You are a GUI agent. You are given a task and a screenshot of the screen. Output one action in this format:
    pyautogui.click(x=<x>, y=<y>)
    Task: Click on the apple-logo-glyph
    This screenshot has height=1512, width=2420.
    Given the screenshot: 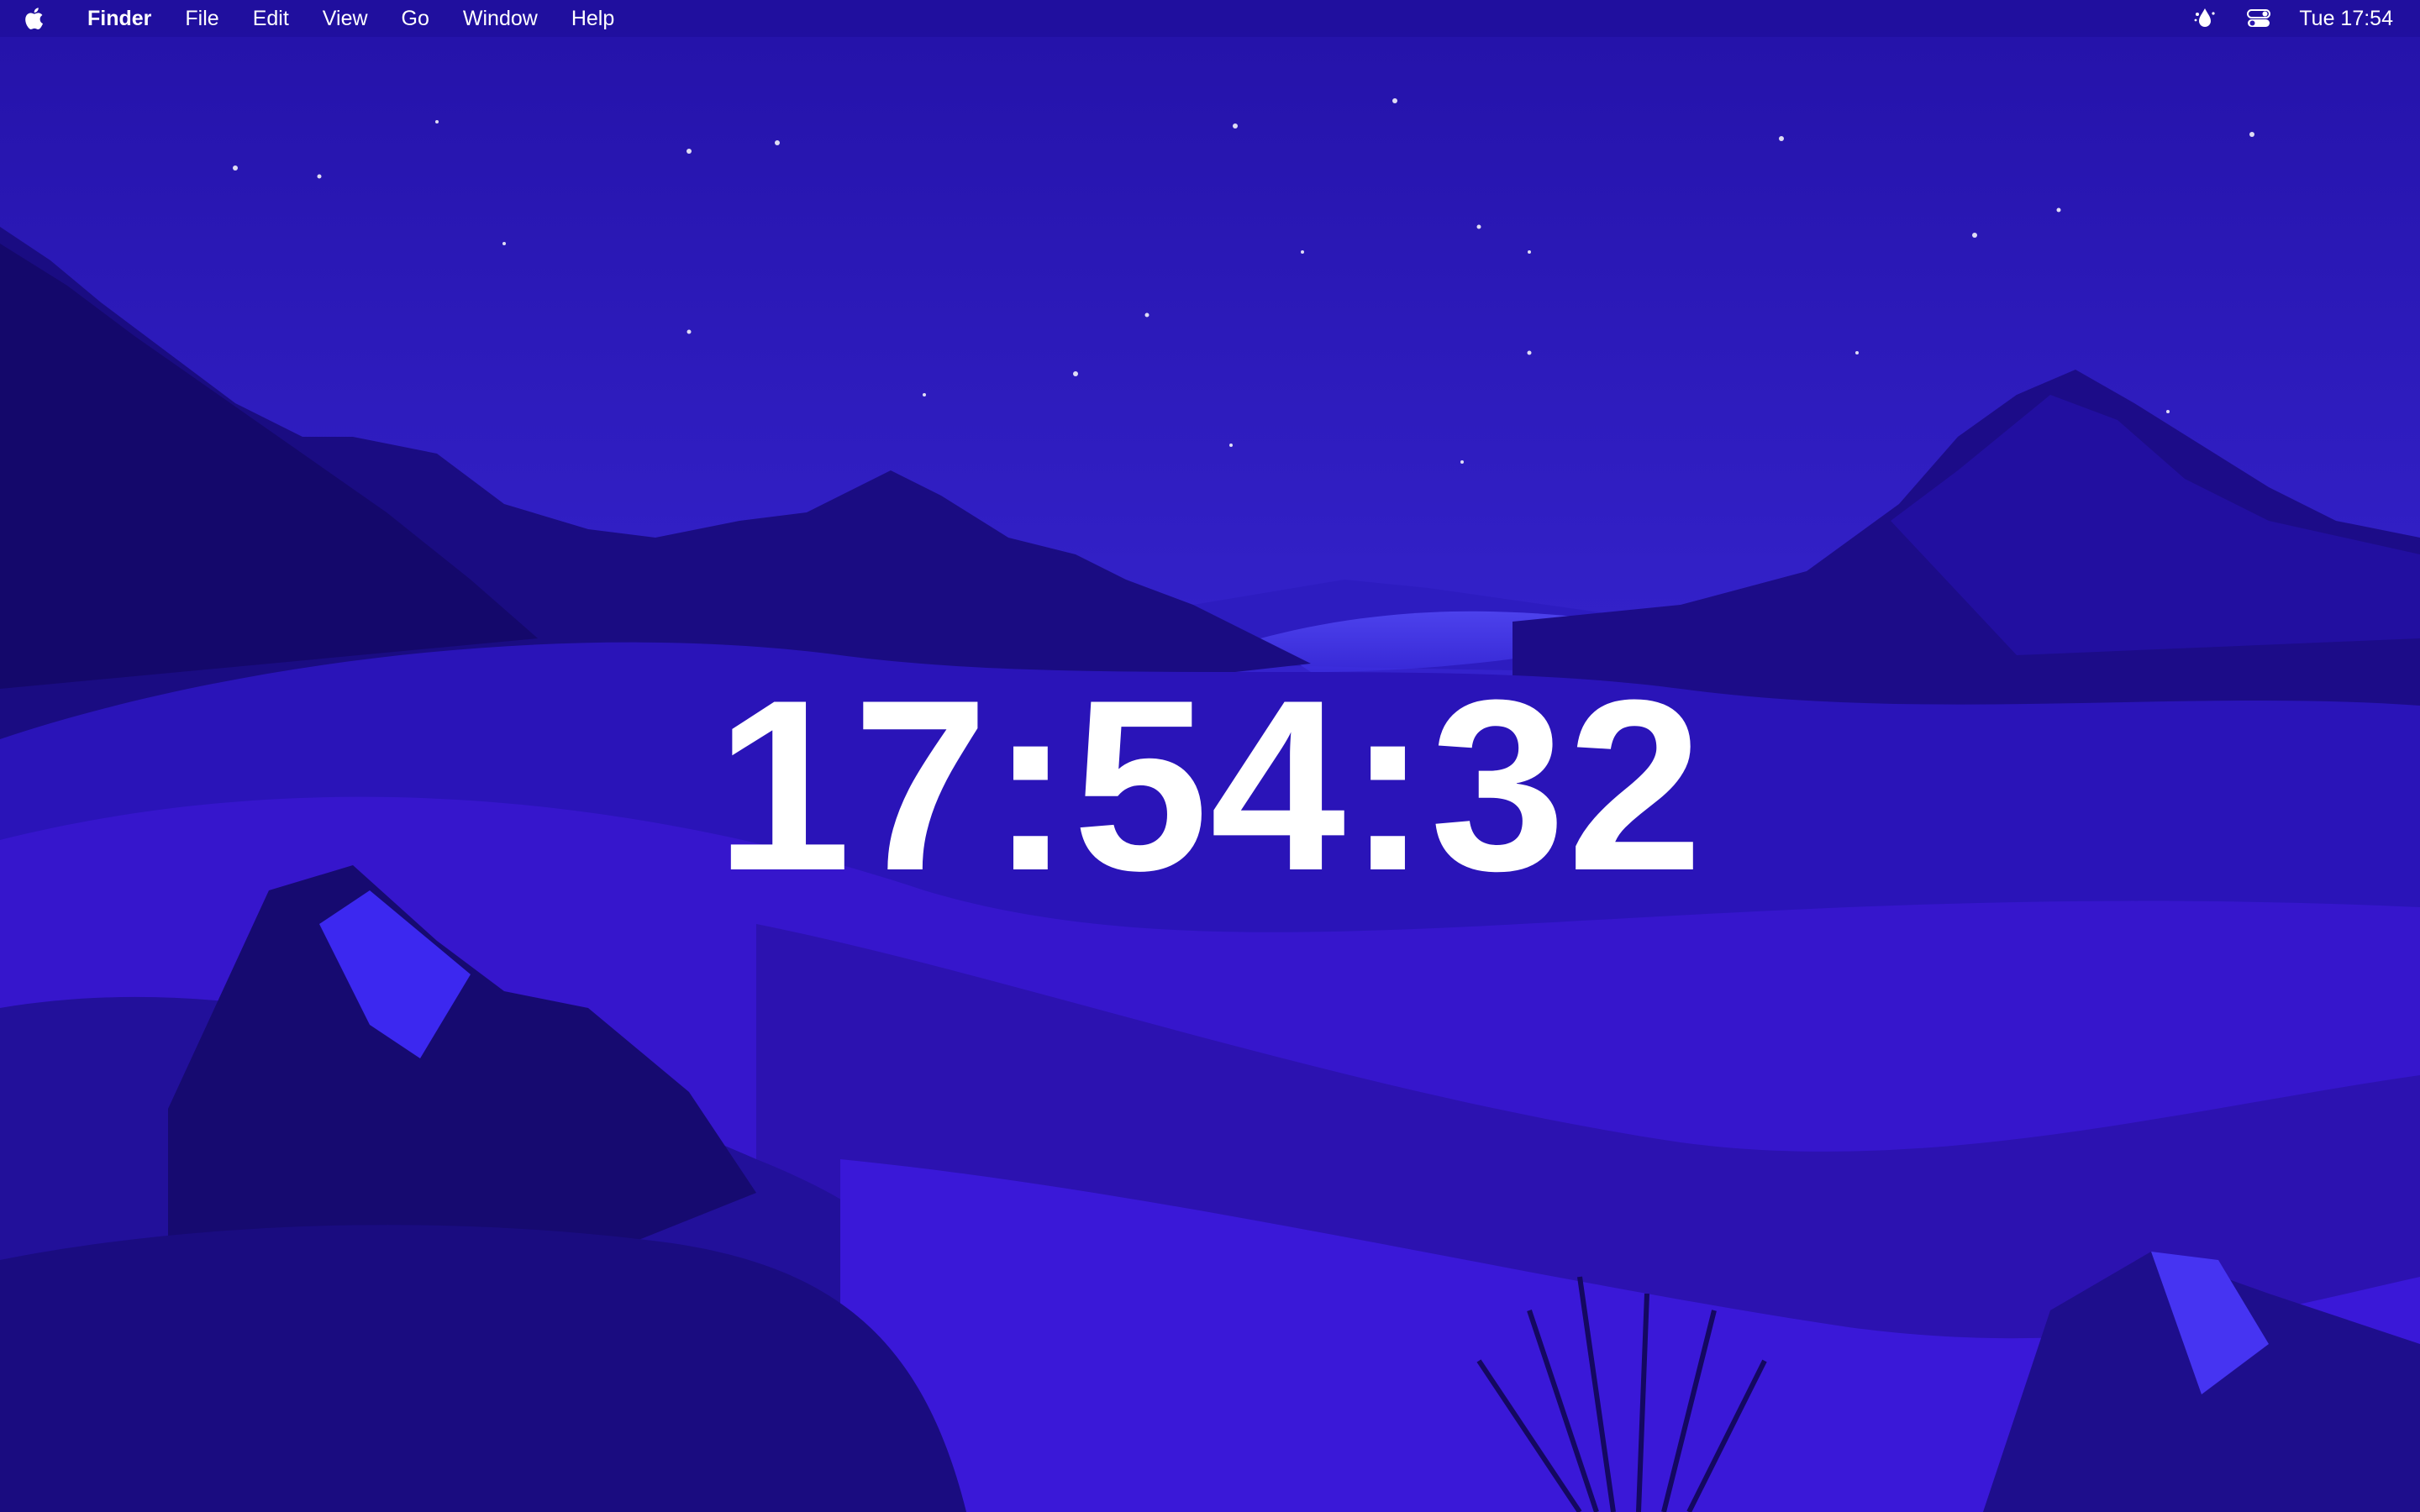 What is the action you would take?
    pyautogui.click(x=34, y=18)
    